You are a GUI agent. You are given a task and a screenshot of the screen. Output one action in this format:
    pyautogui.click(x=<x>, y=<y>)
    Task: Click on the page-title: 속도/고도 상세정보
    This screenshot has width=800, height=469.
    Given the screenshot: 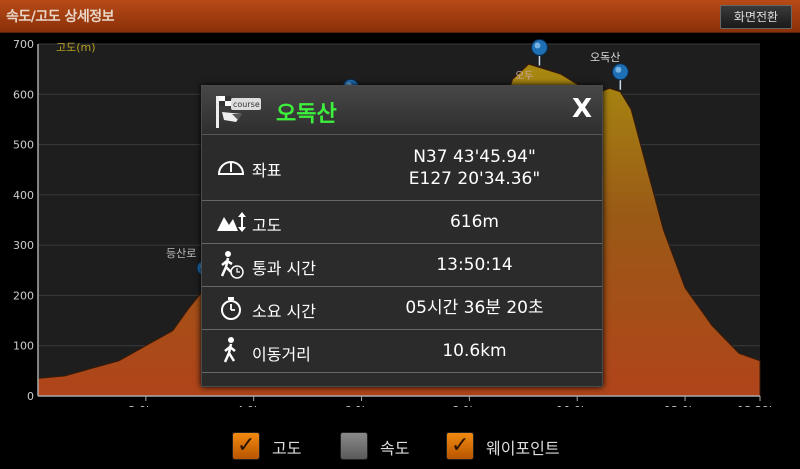 What is the action you would take?
    pyautogui.click(x=60, y=17)
    